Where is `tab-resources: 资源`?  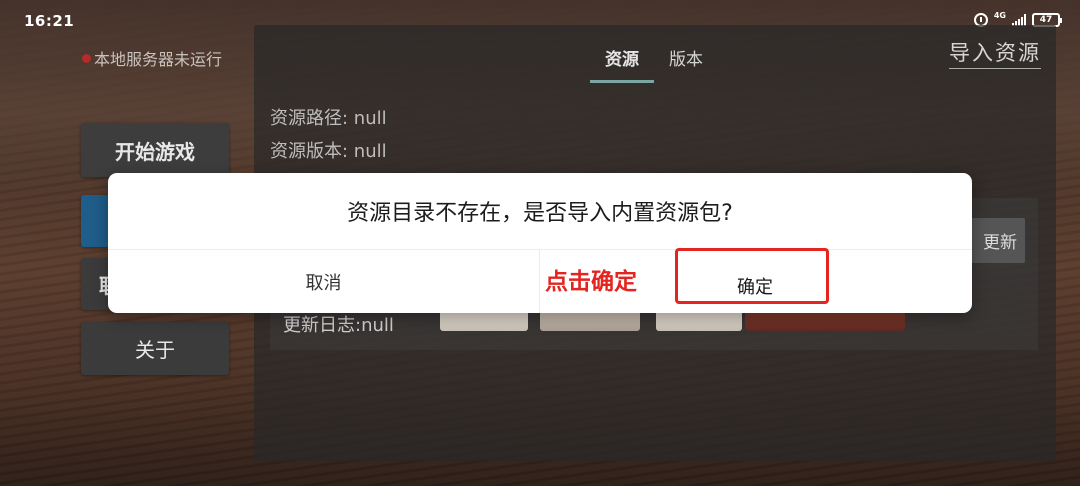
tab-resources: 资源 is located at coordinates (622, 57).